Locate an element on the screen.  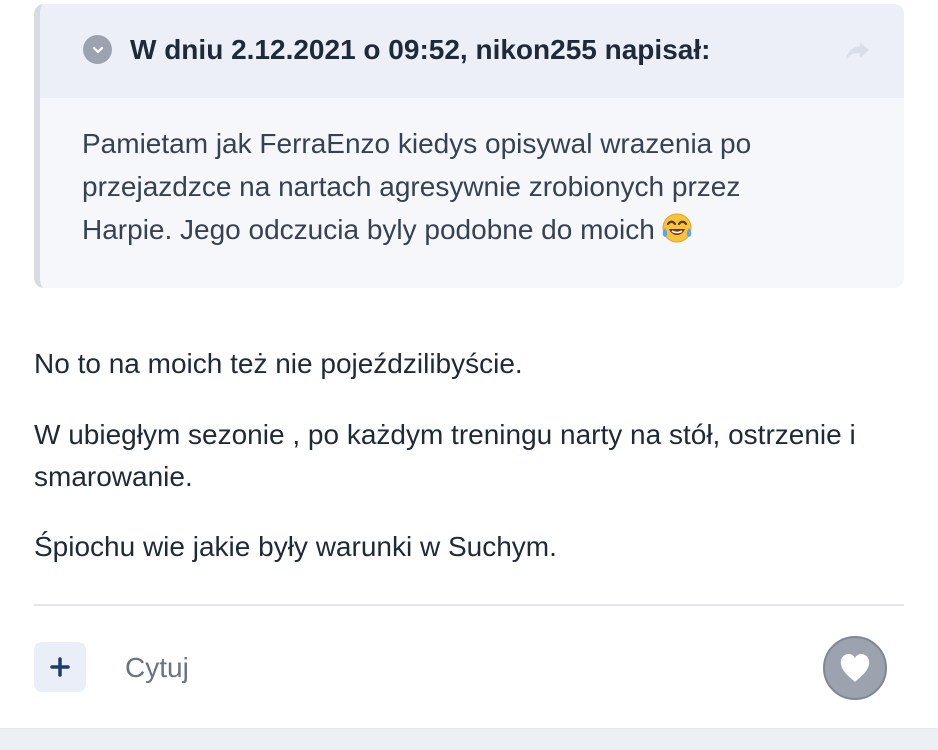
add-reaction-button is located at coordinates (60, 667).